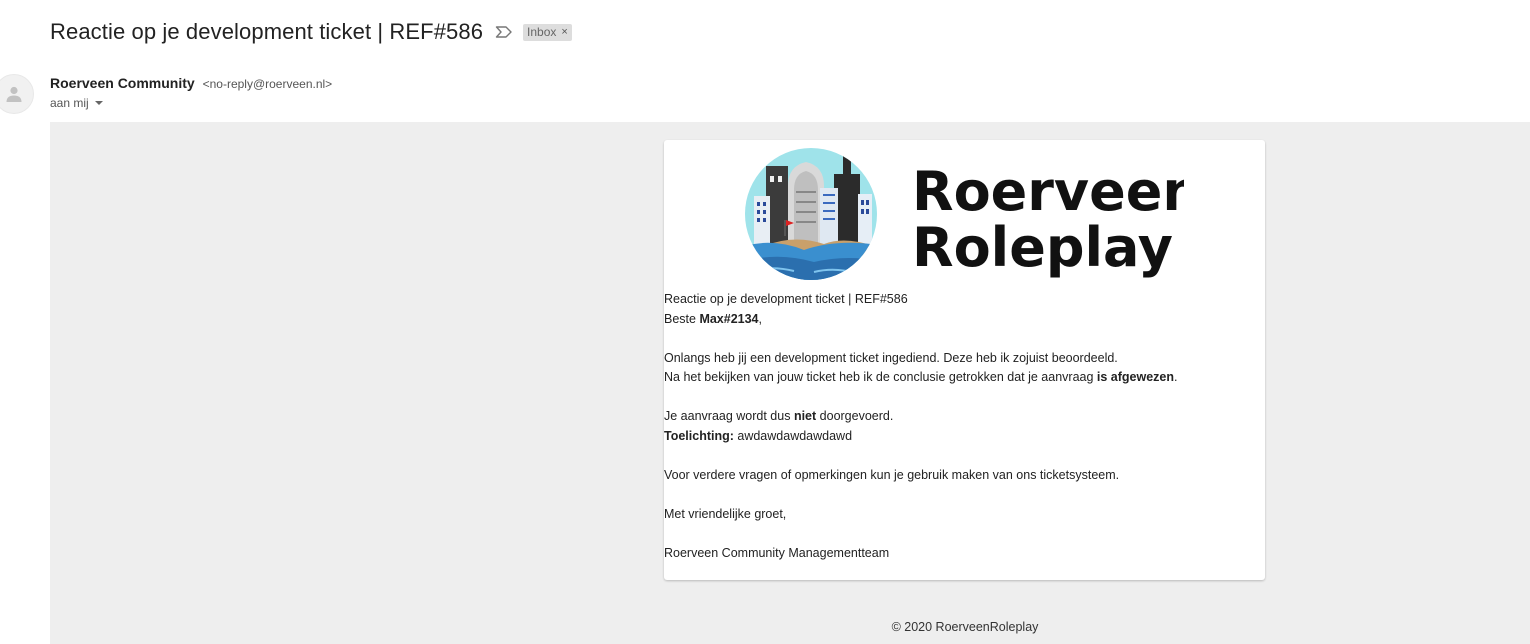 The image size is (1530, 644). What do you see at coordinates (965, 627) in the screenshot?
I see `footer-copyright: © 2020 RoerveenRoleplay` at bounding box center [965, 627].